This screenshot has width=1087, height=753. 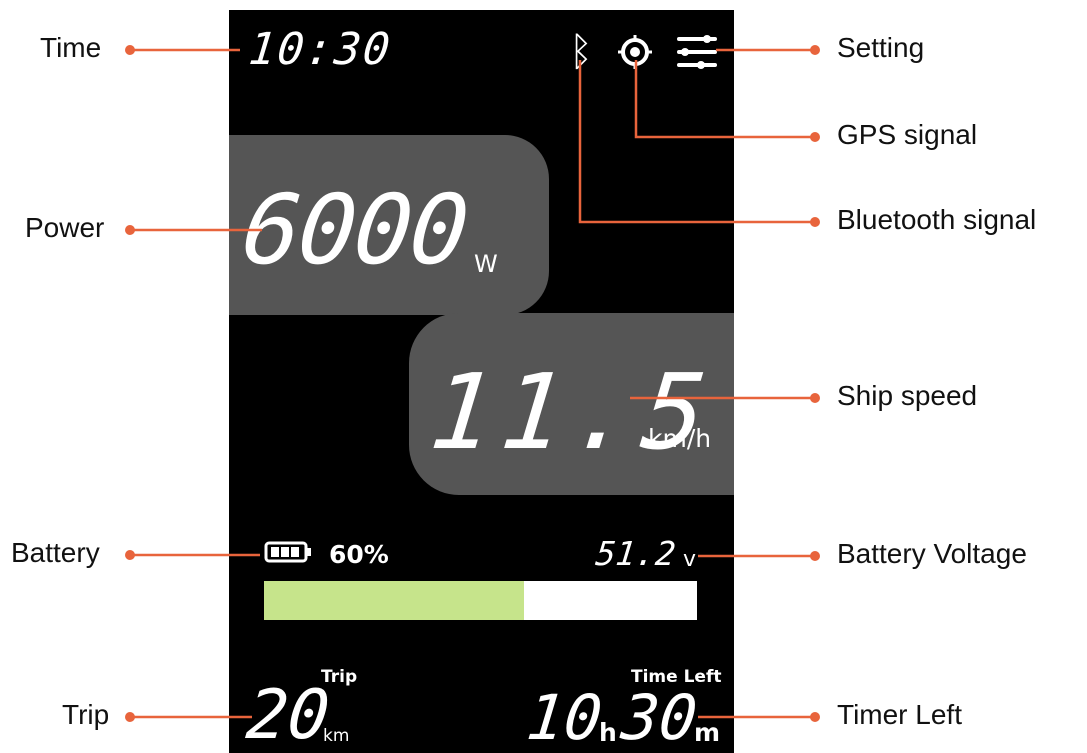 I want to click on voltage-value: 51.2, so click(x=635, y=553).